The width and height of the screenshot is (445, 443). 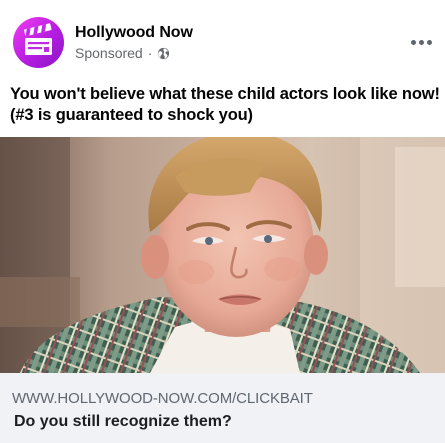 What do you see at coordinates (123, 422) in the screenshot?
I see `link-headline: Do you still recognize them?` at bounding box center [123, 422].